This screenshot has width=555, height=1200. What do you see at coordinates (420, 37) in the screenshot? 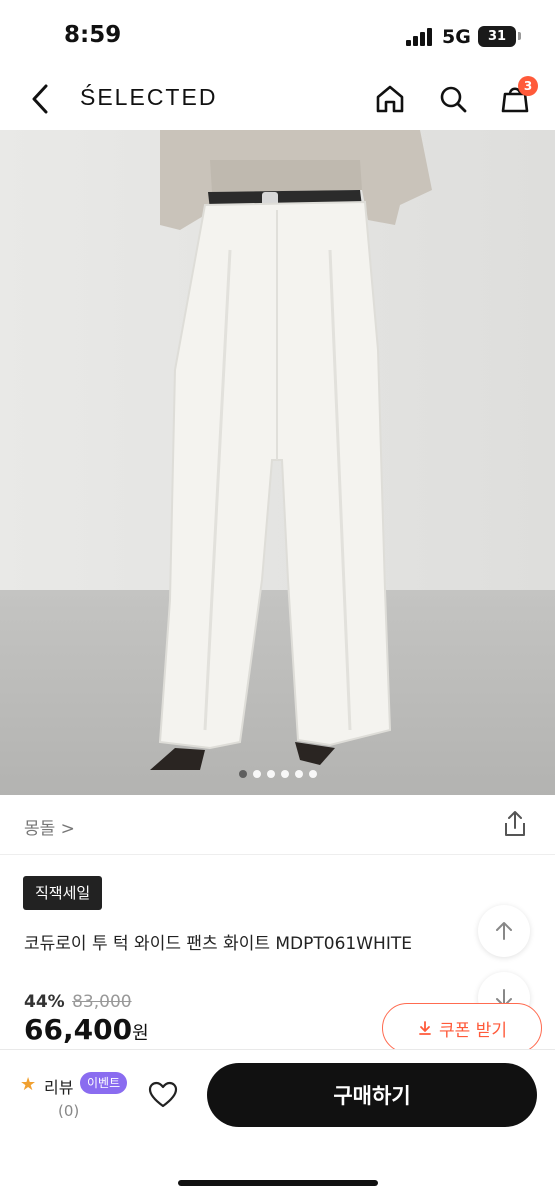
I see `signal-icon` at bounding box center [420, 37].